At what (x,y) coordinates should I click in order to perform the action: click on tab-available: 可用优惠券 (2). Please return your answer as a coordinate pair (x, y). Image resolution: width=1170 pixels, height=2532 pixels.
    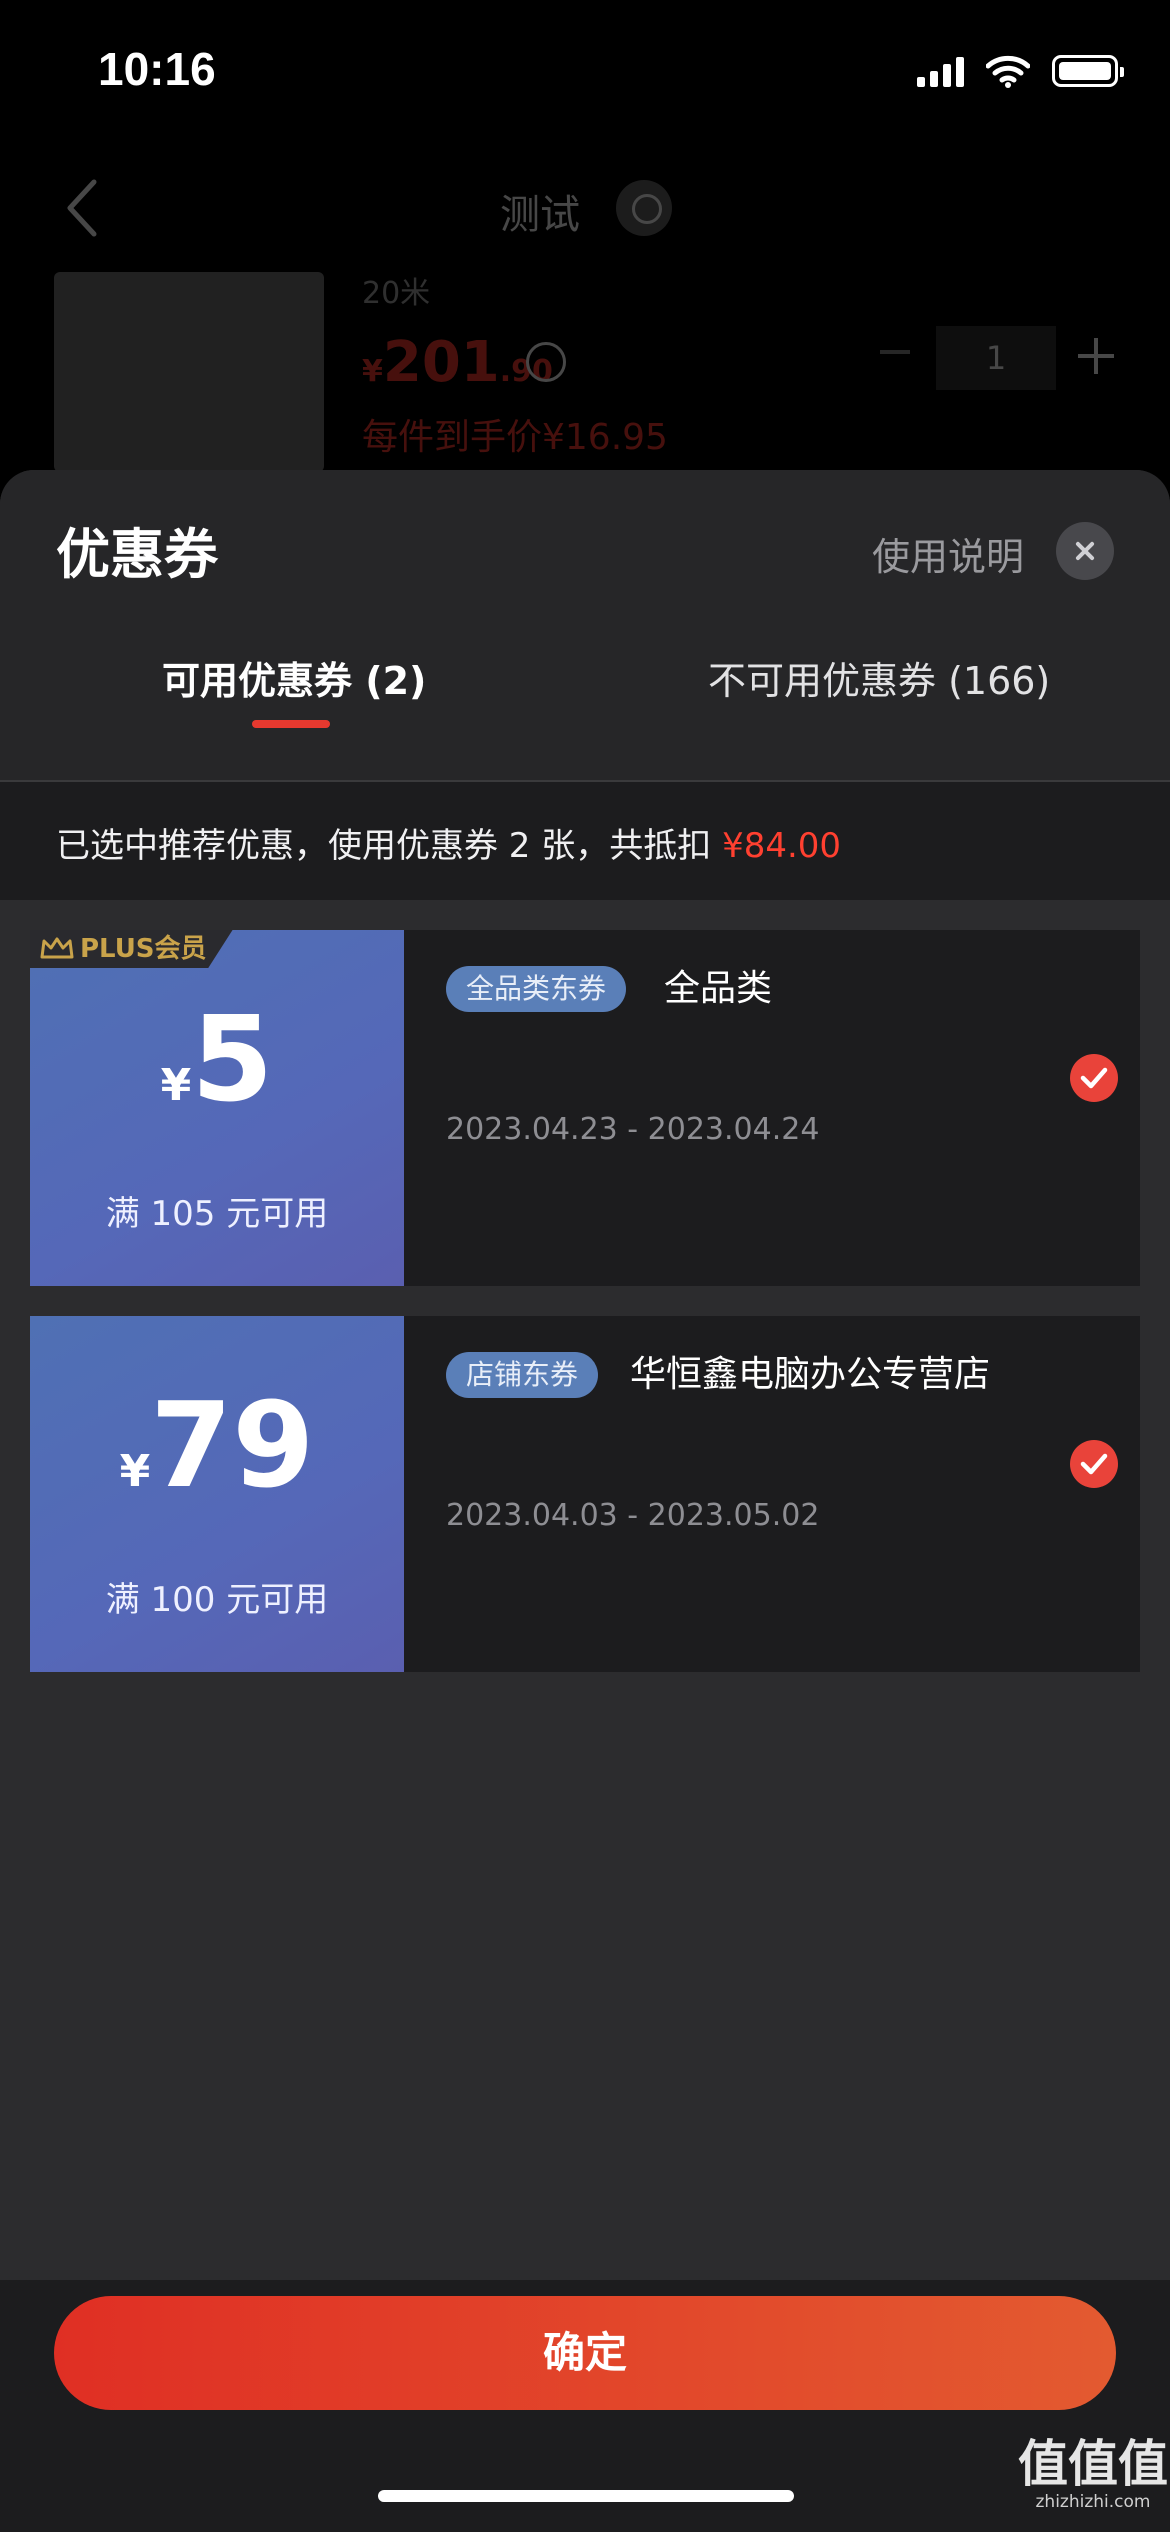
    Looking at the image, I should click on (294, 677).